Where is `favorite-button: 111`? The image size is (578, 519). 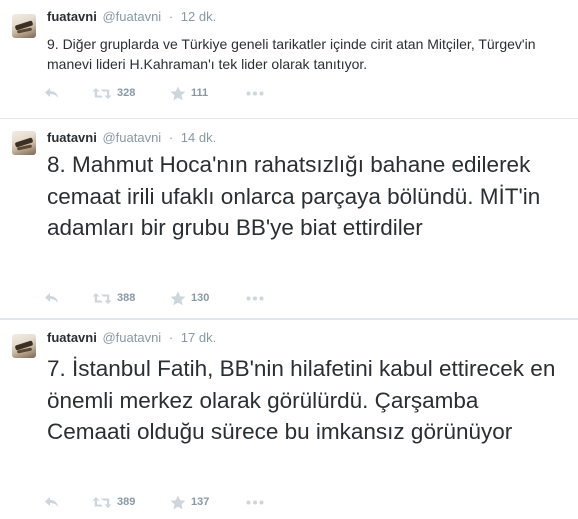 favorite-button: 111 is located at coordinates (206, 93).